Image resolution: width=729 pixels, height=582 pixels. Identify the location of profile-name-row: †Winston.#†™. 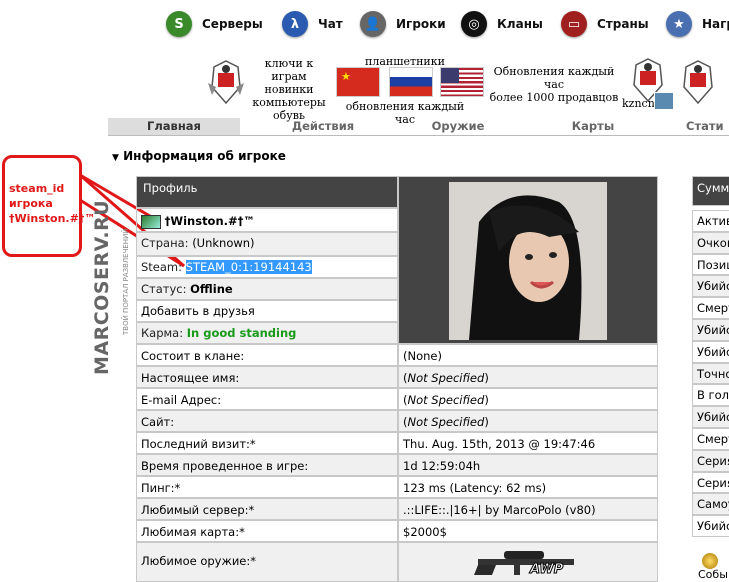
(267, 220).